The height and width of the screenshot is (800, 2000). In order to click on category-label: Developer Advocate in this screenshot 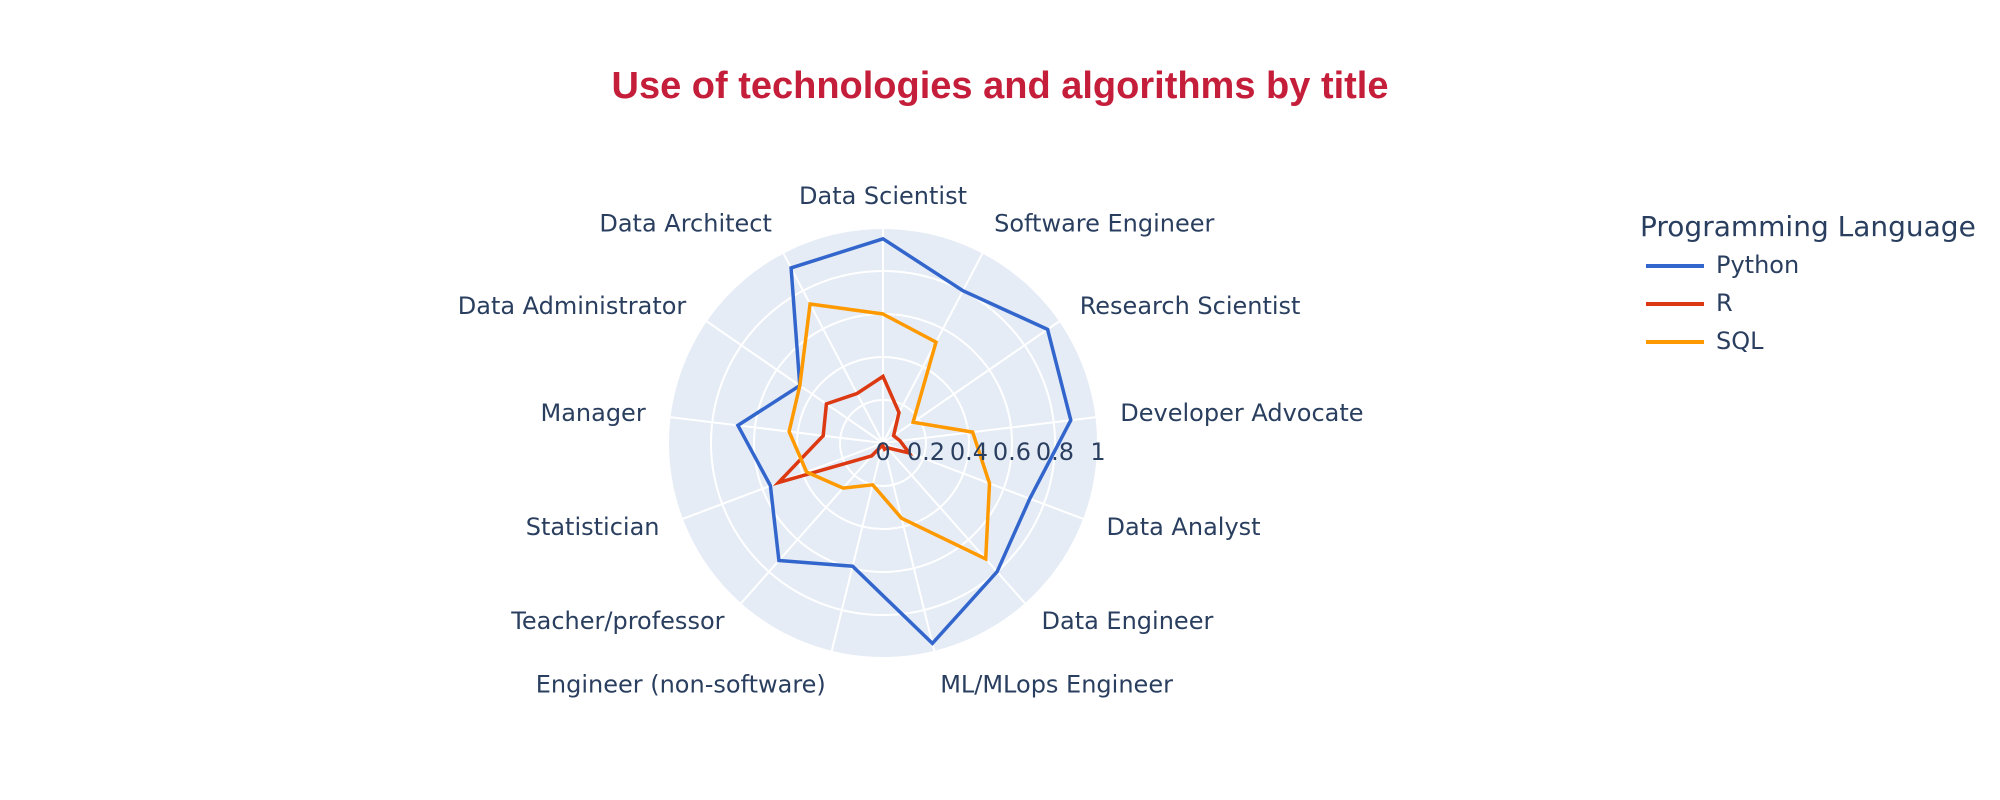, I will do `click(1241, 413)`.